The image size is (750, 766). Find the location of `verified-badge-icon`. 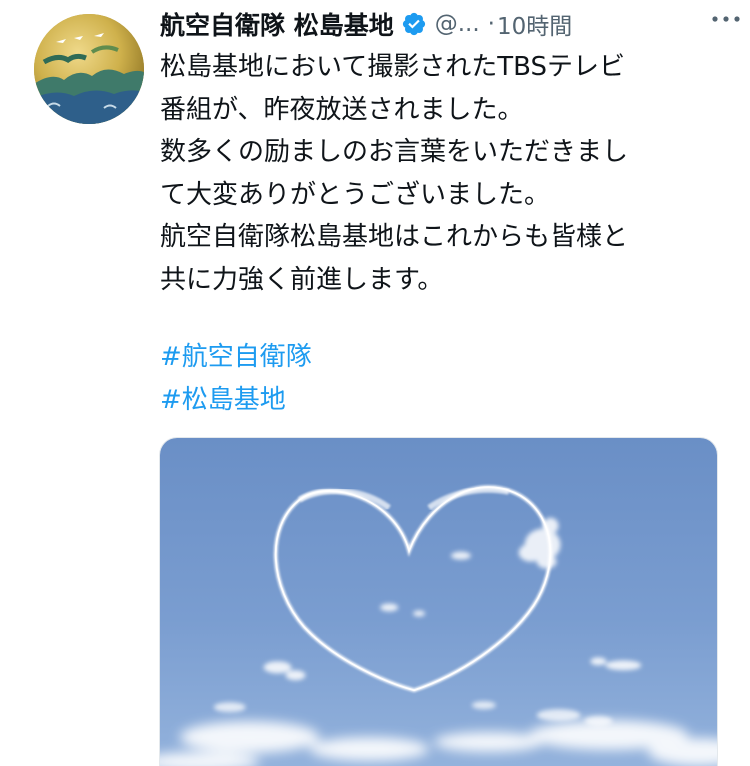

verified-badge-icon is located at coordinates (414, 24).